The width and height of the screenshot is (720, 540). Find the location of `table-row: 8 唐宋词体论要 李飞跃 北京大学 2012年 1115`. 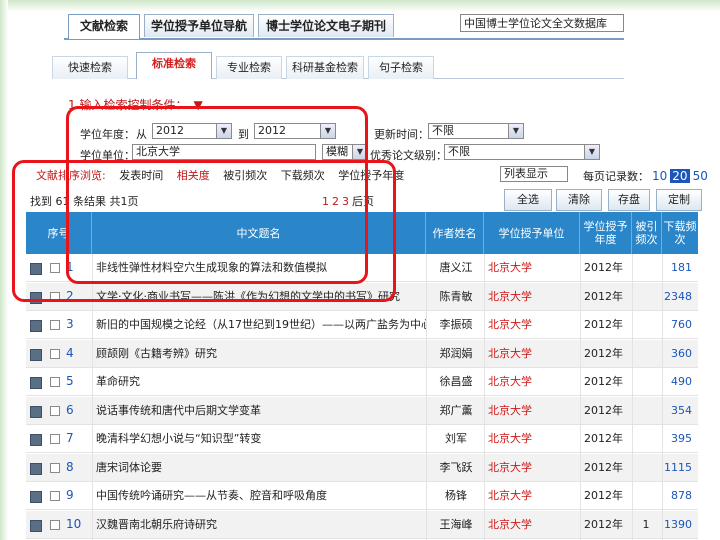

table-row: 8 唐宋词体论要 李飞跃 北京大学 2012年 1115 is located at coordinates (362, 467).